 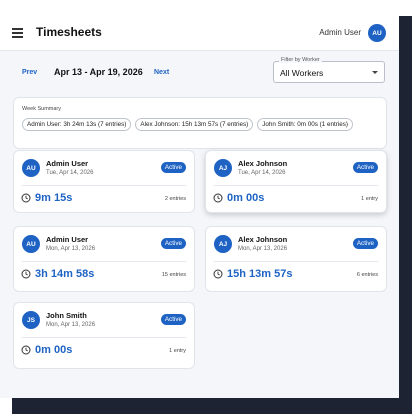 What do you see at coordinates (161, 72) in the screenshot?
I see `next-week-button: Next` at bounding box center [161, 72].